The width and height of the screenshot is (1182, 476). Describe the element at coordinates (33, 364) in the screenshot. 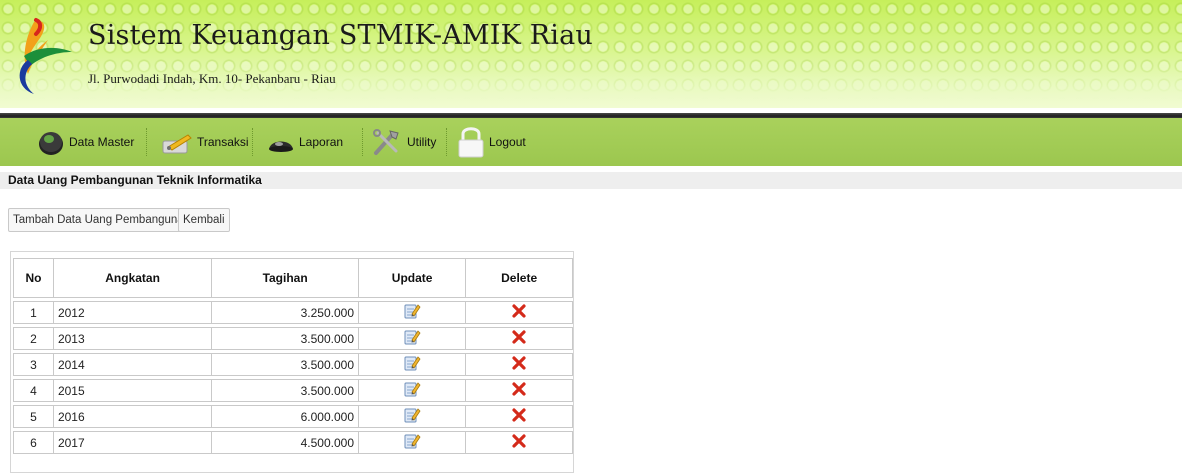

I see `cell-no: 3` at that location.